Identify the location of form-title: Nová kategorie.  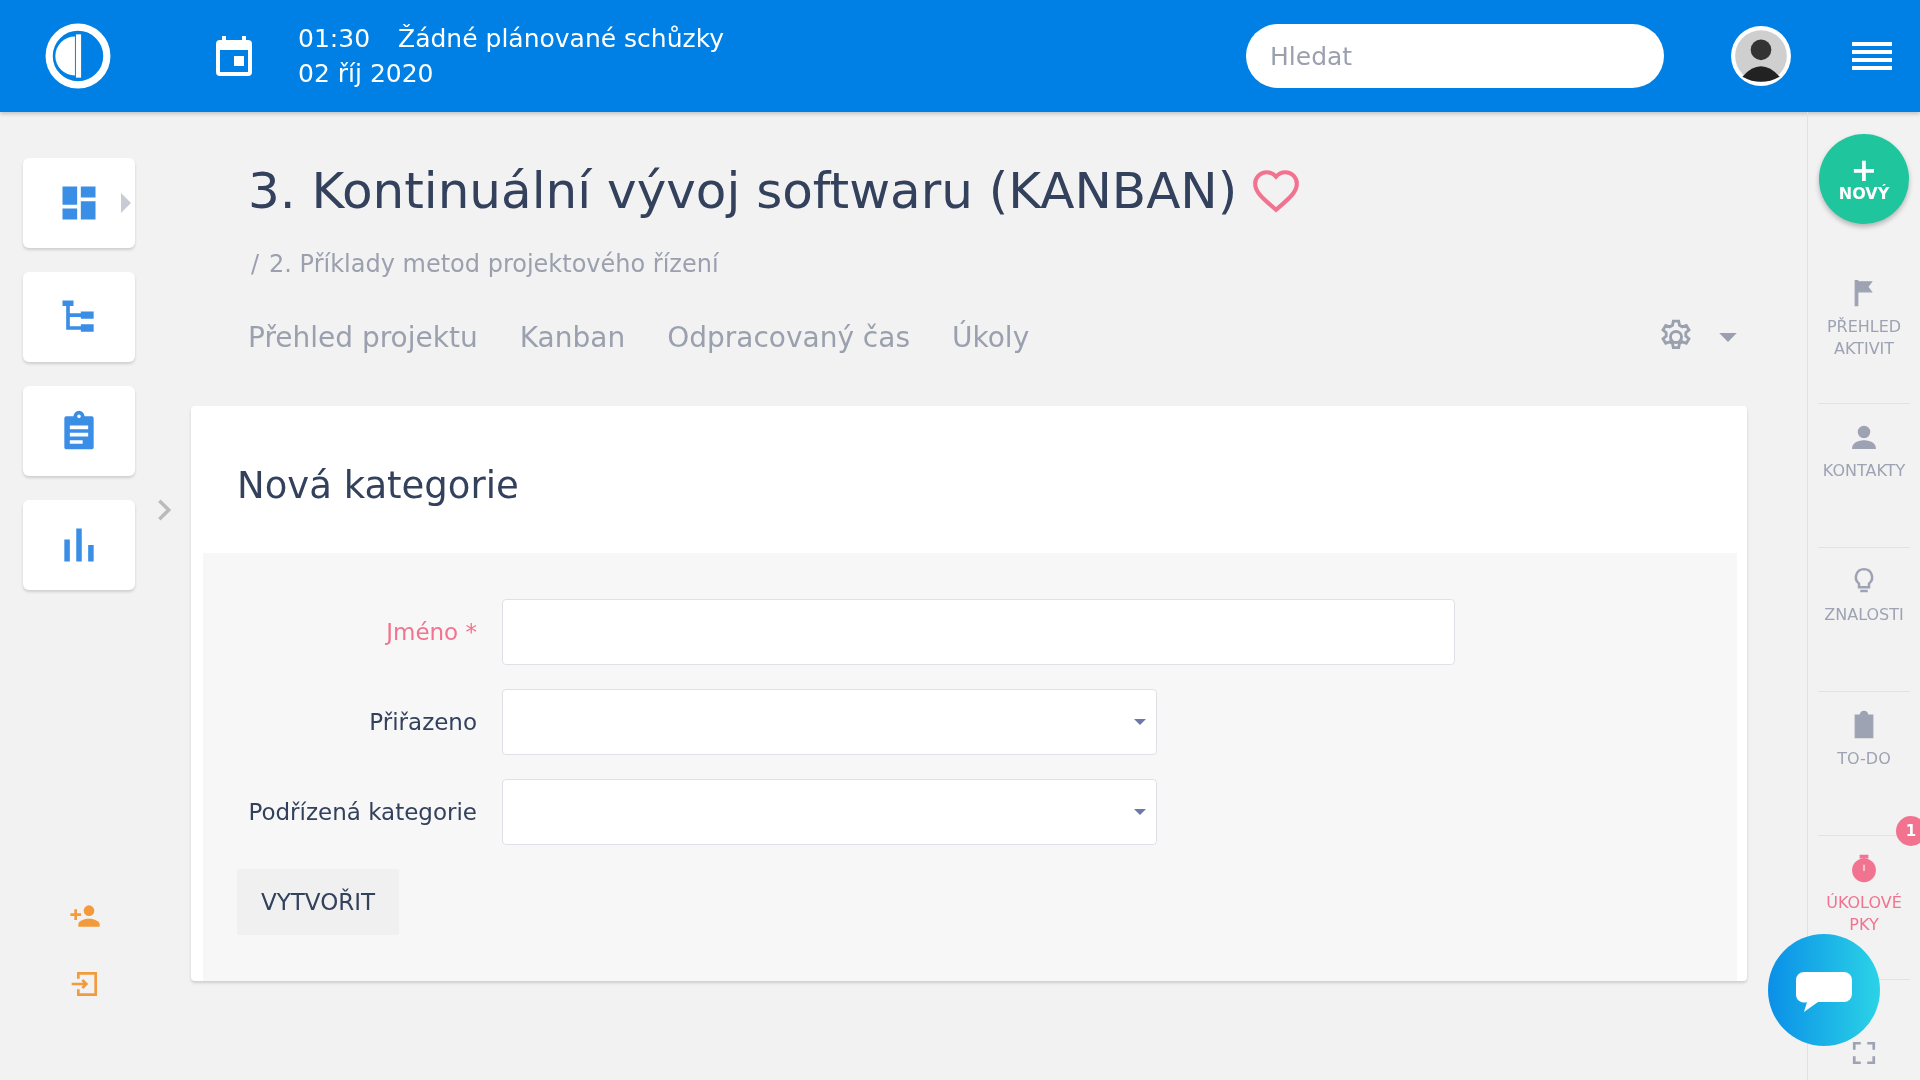
(378, 485).